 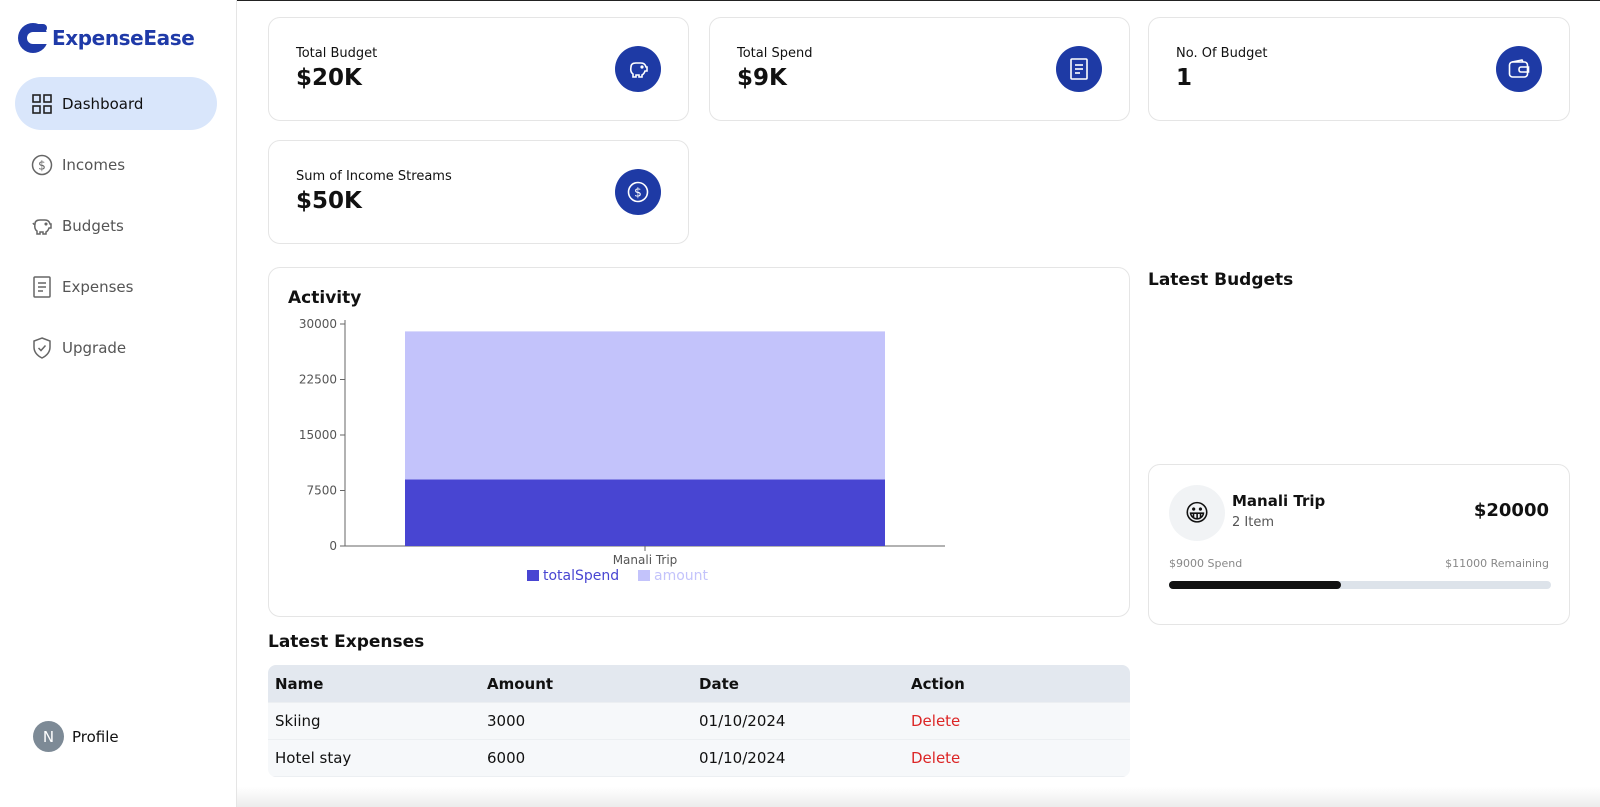 I want to click on legend-swatch-amount, so click(x=644, y=575).